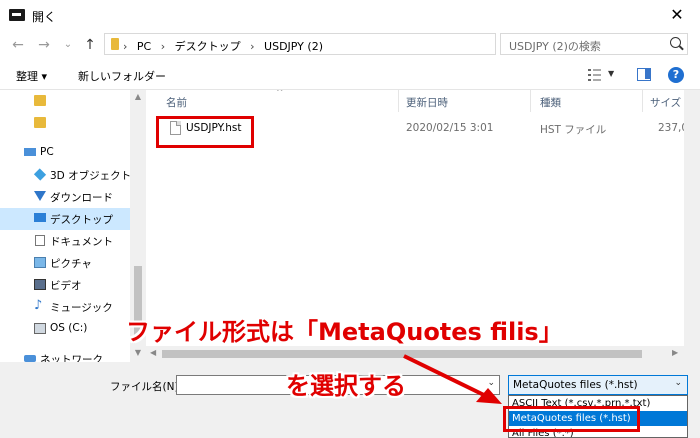 The height and width of the screenshot is (438, 700). Describe the element at coordinates (40, 284) in the screenshot. I see `video-icon` at that location.